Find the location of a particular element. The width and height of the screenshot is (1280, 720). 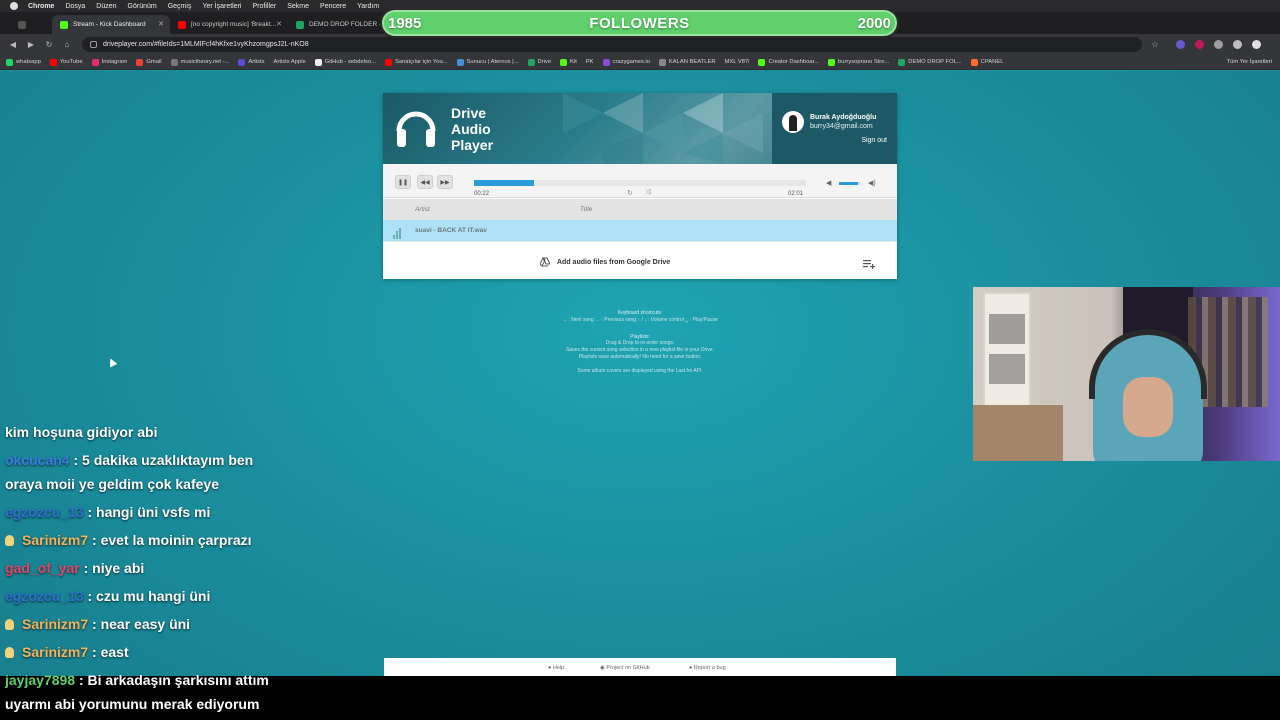

avatar is located at coordinates (793, 122).